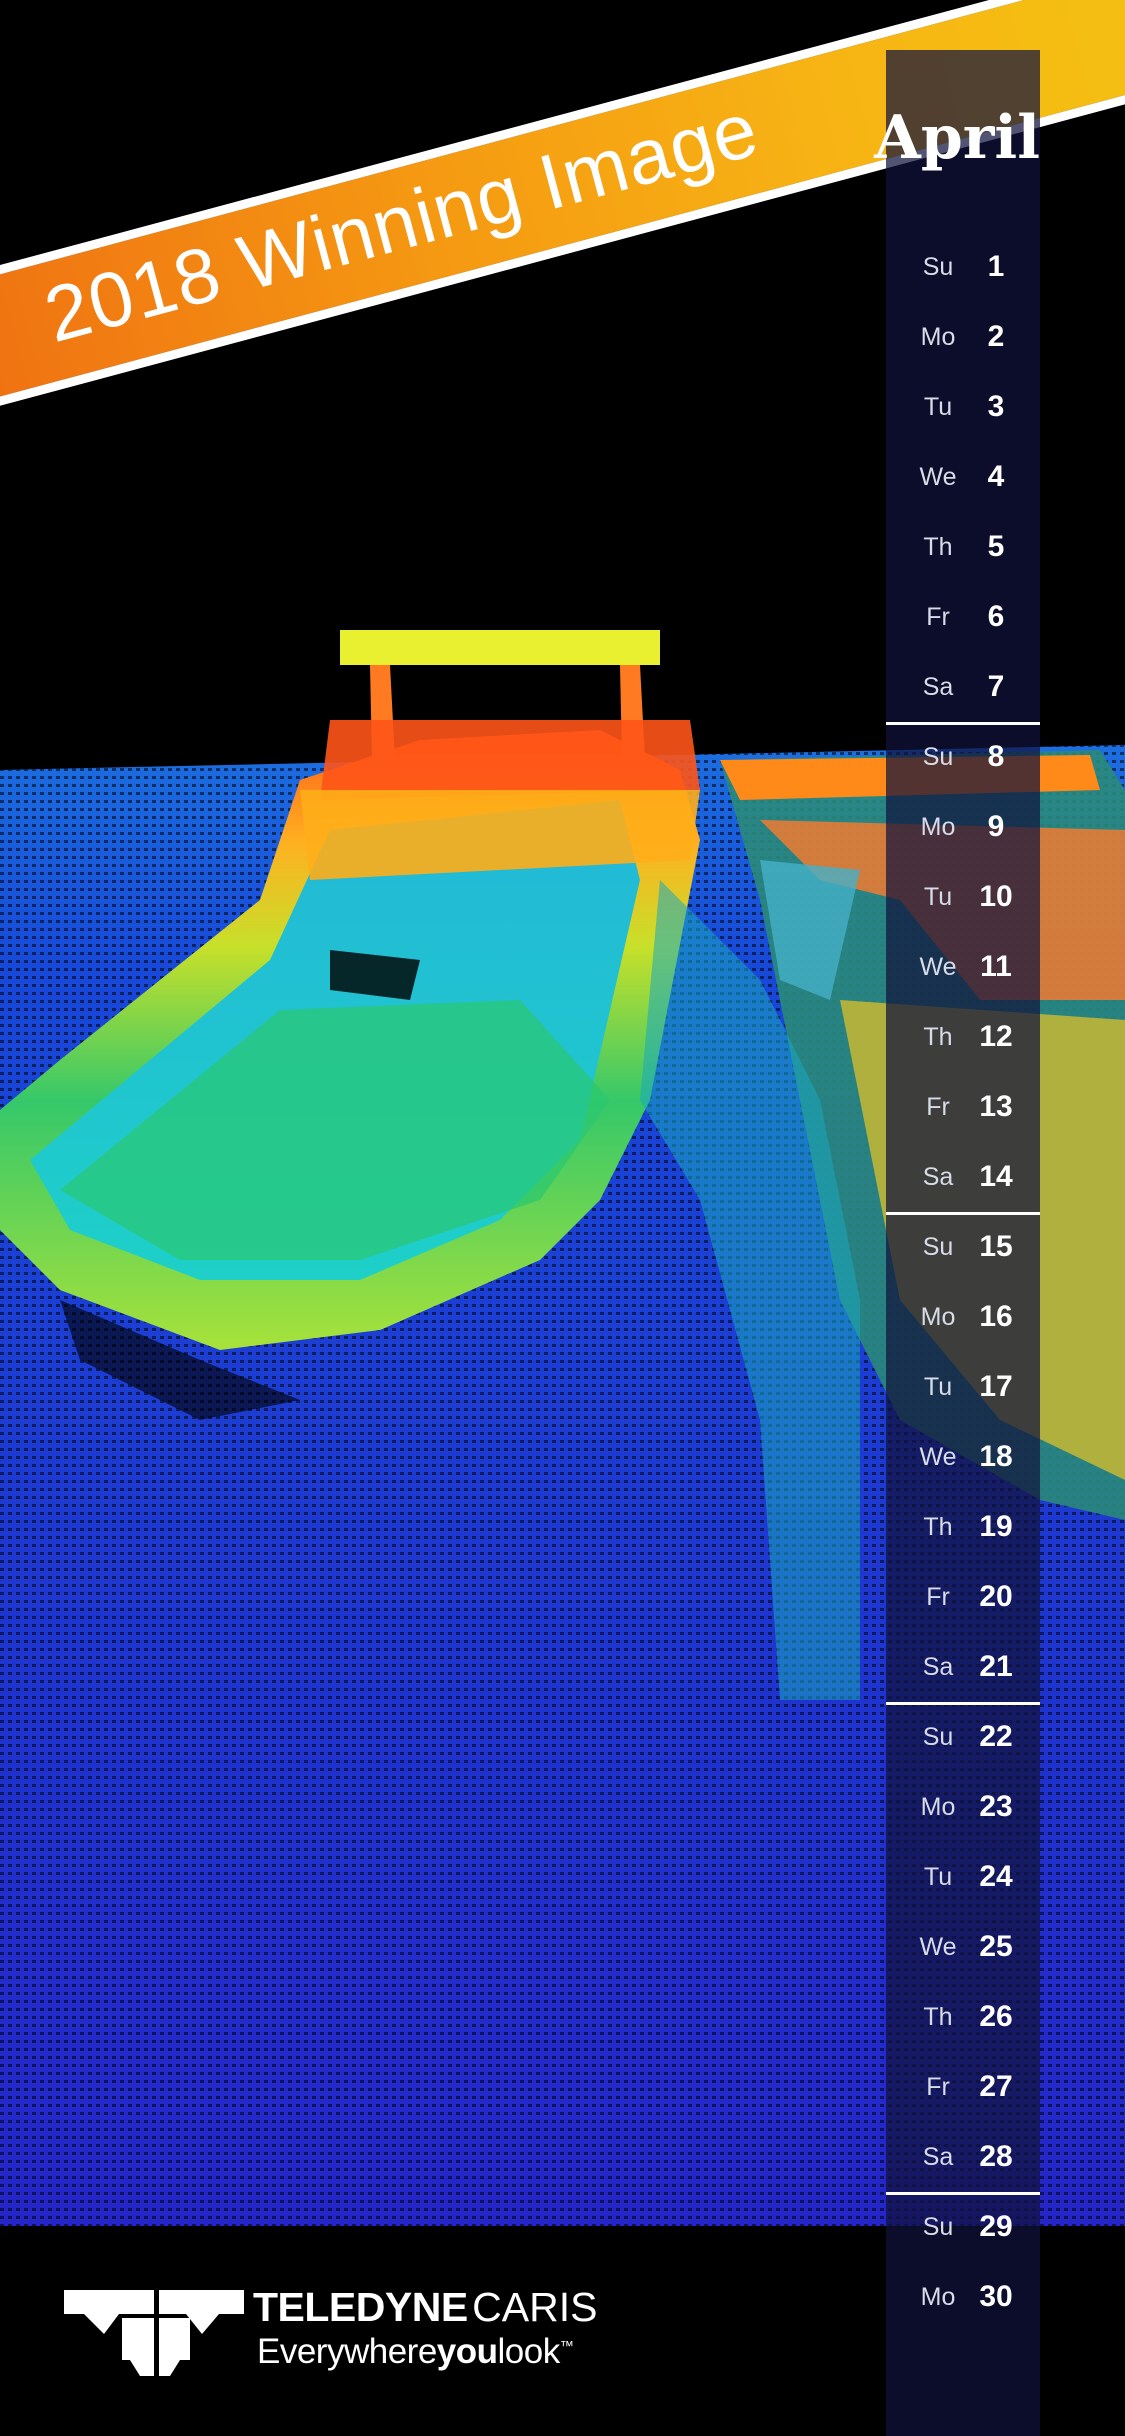 The width and height of the screenshot is (1125, 2436). Describe the element at coordinates (963, 827) in the screenshot. I see `calendar-day-row: Mo 9` at that location.